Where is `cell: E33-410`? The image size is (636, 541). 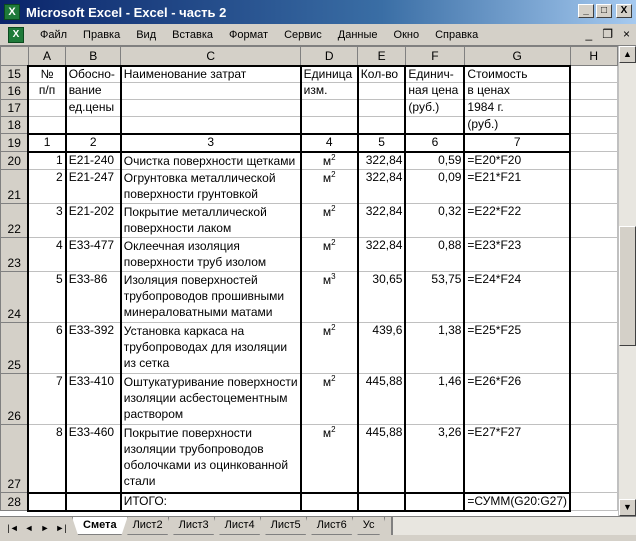
cell: E33-410 is located at coordinates (93, 399).